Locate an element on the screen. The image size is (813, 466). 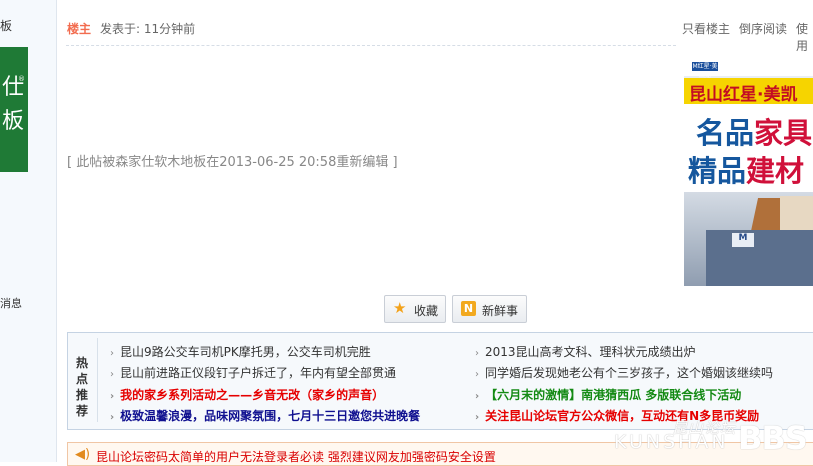
ad-building is located at coordinates (759, 258).